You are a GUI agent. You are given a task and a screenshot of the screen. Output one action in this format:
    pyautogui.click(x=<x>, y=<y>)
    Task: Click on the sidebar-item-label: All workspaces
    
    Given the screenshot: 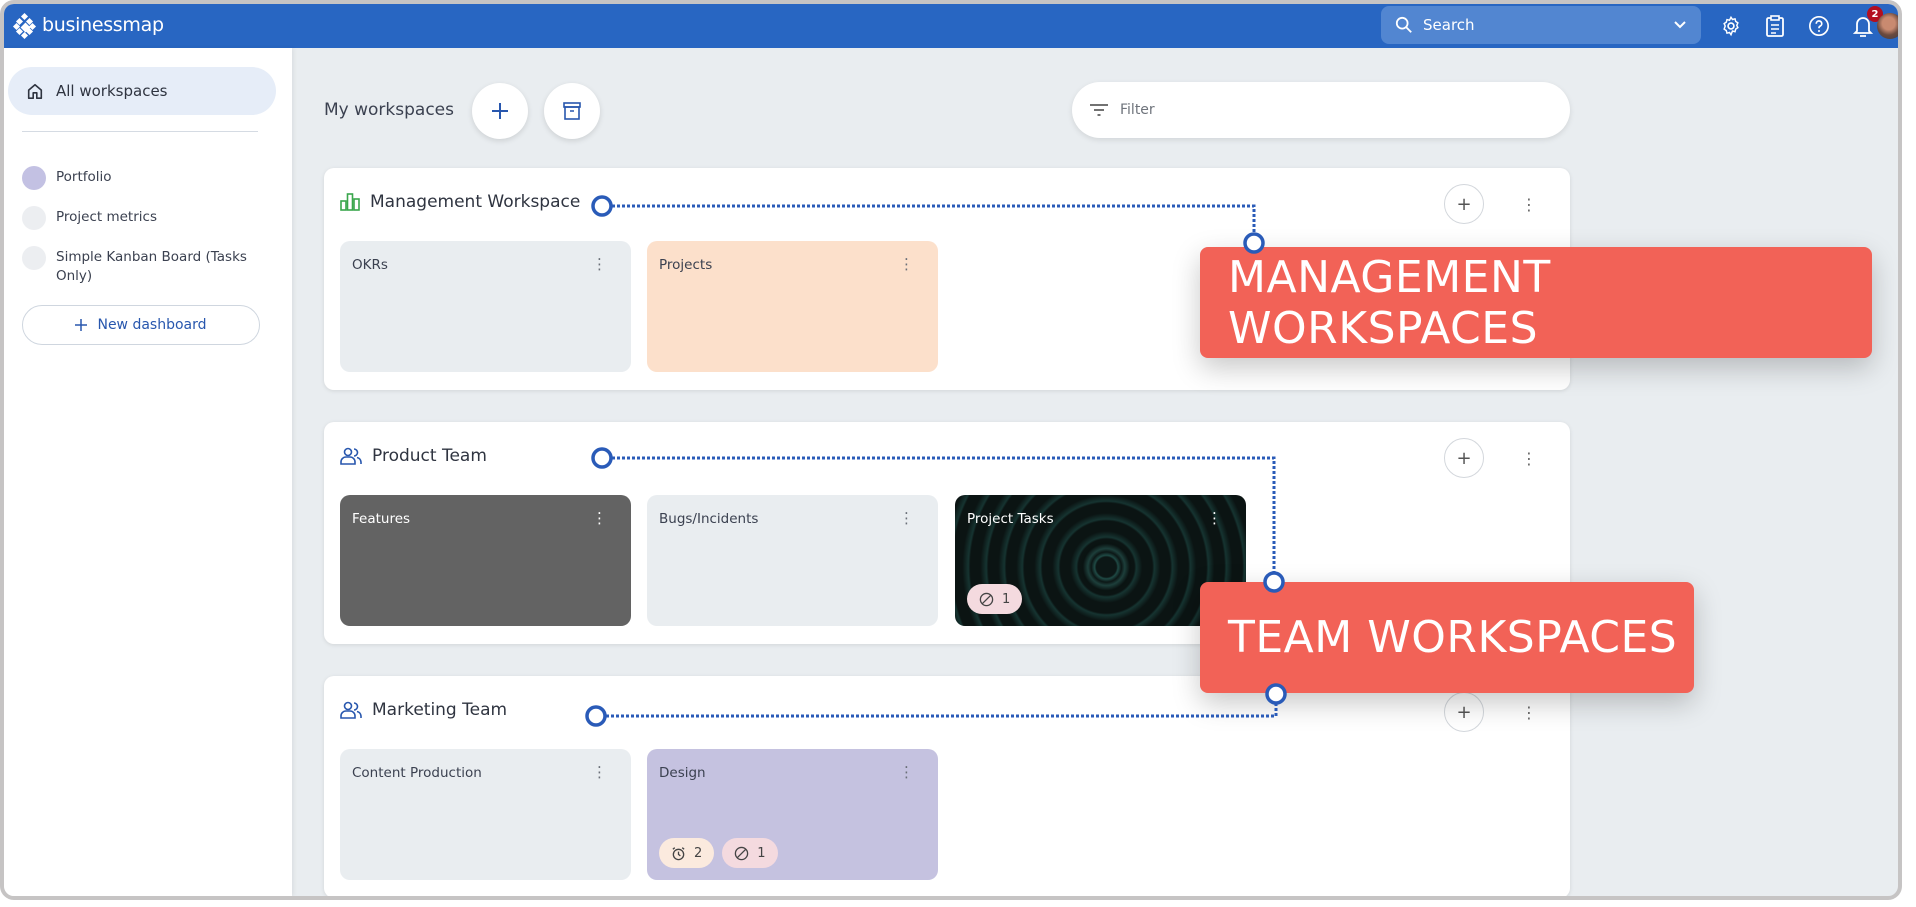 What is the action you would take?
    pyautogui.click(x=112, y=91)
    